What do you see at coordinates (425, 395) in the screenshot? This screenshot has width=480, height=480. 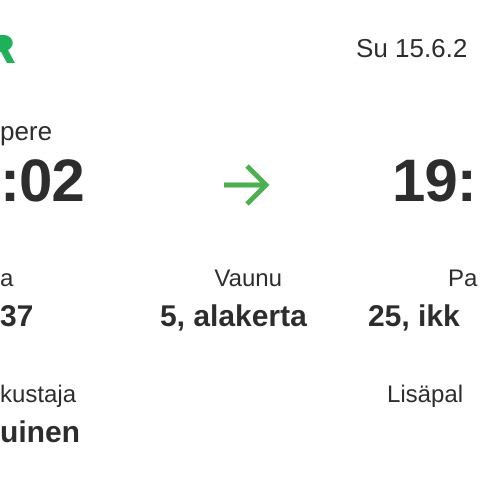 I see `field-label: Lisäpal` at bounding box center [425, 395].